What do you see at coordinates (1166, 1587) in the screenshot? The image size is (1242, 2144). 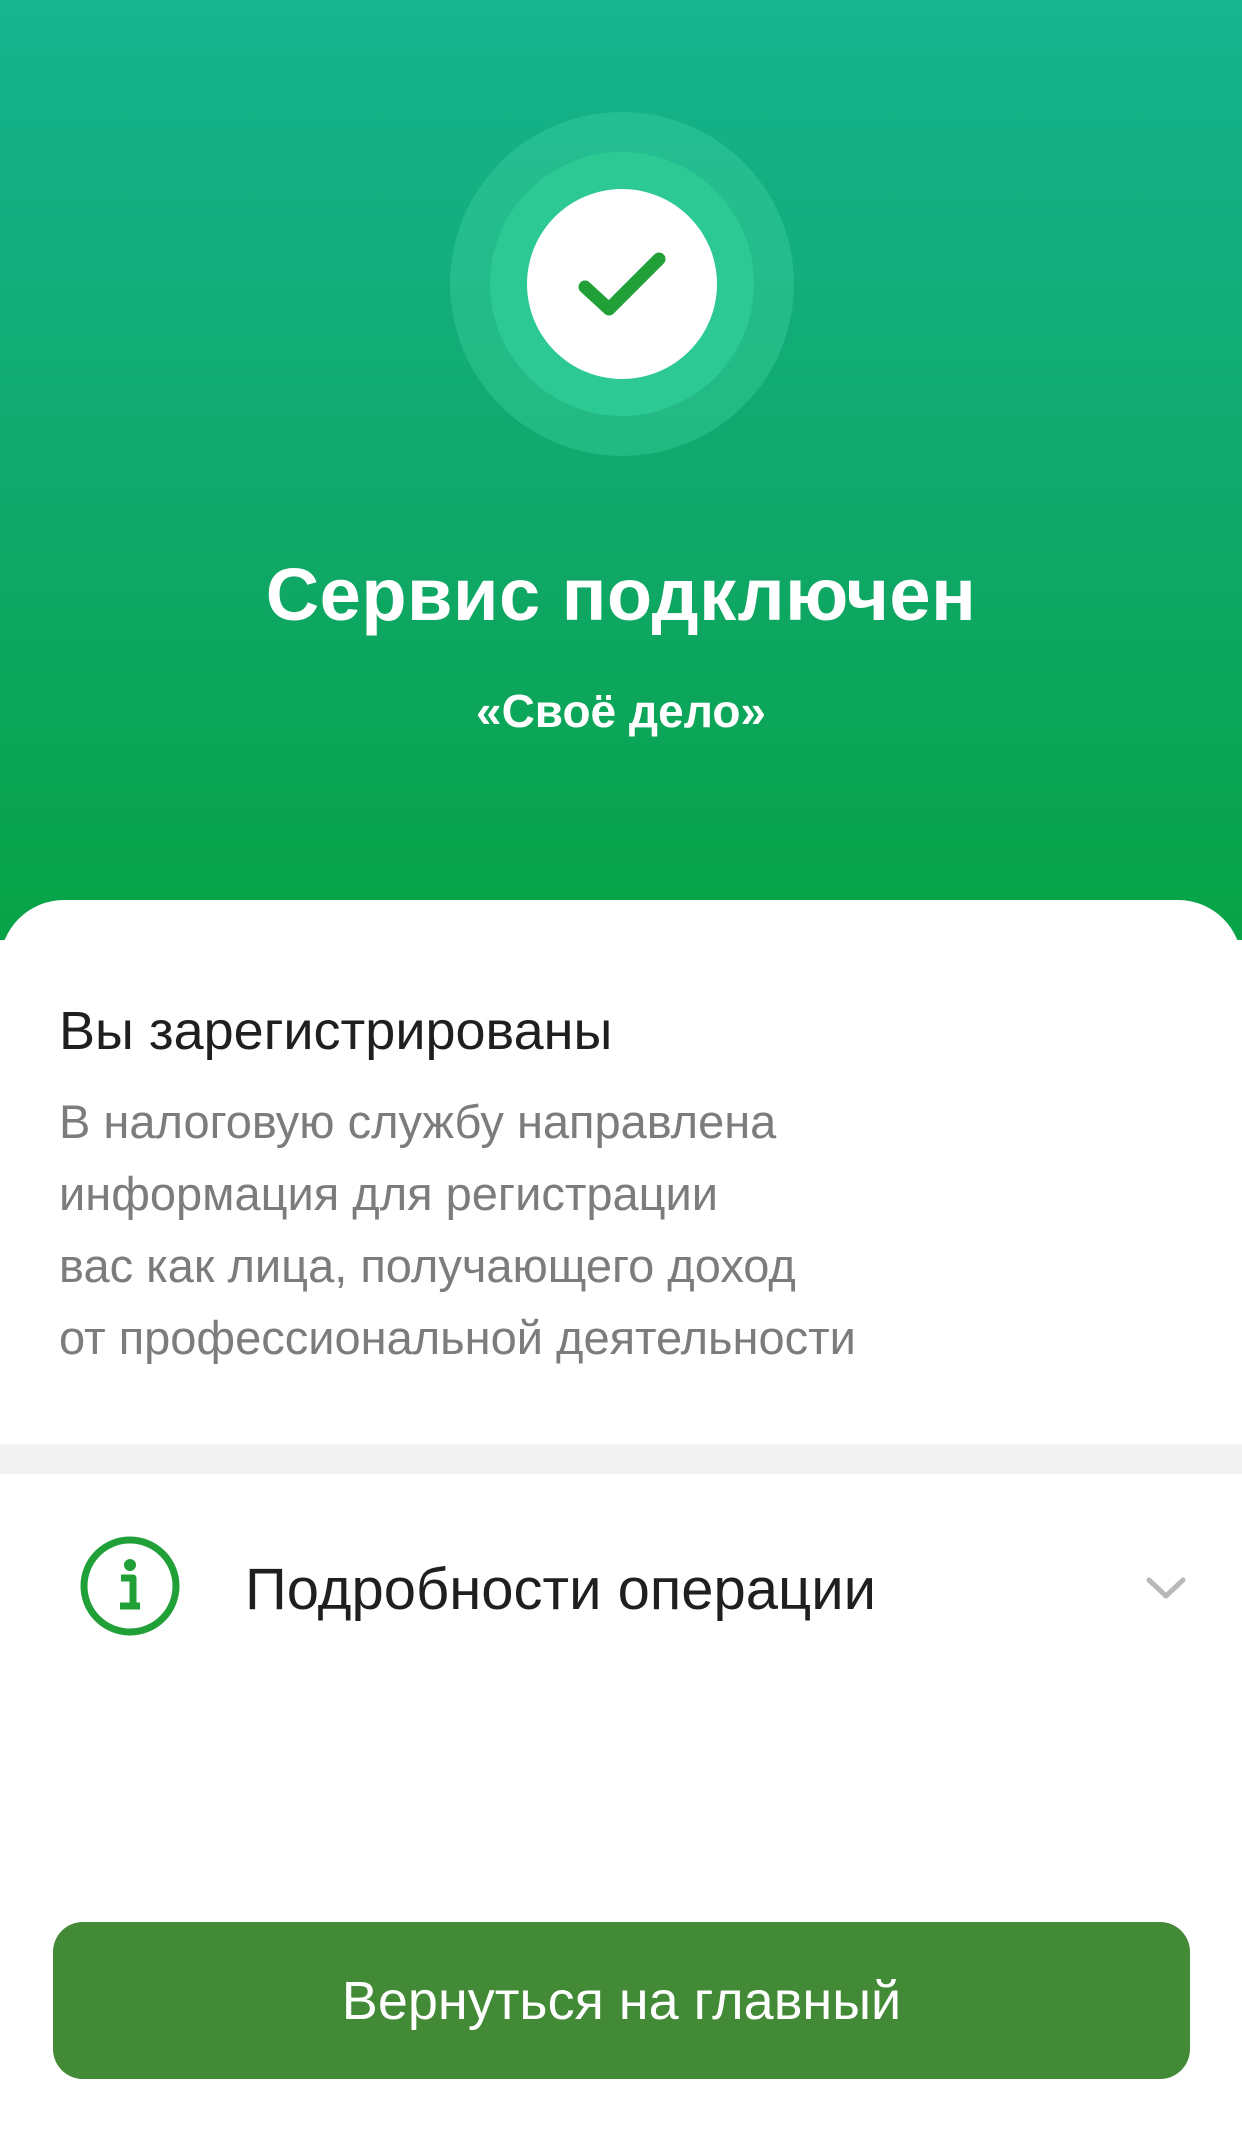 I see `chevron-down-icon` at bounding box center [1166, 1587].